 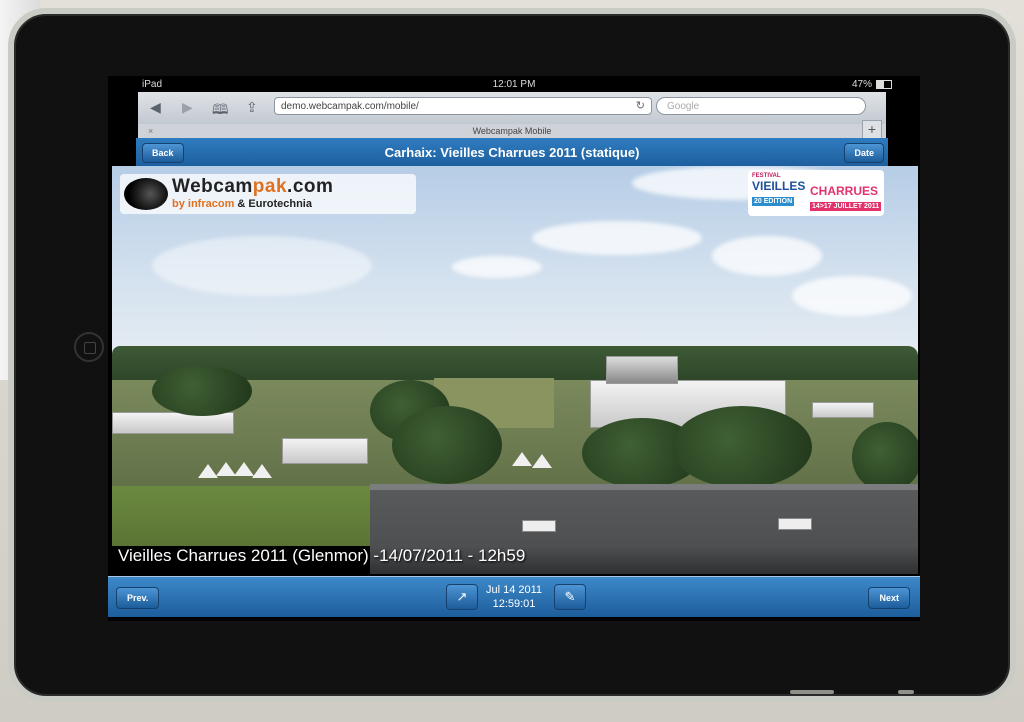 I want to click on reload-icon: ↻, so click(x=640, y=106).